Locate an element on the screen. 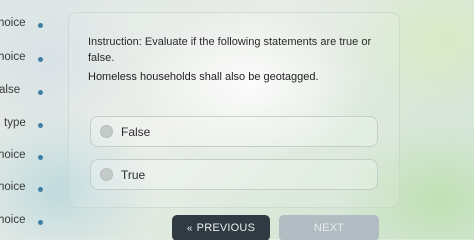  instruction-label: Instruction: is located at coordinates (115, 42).